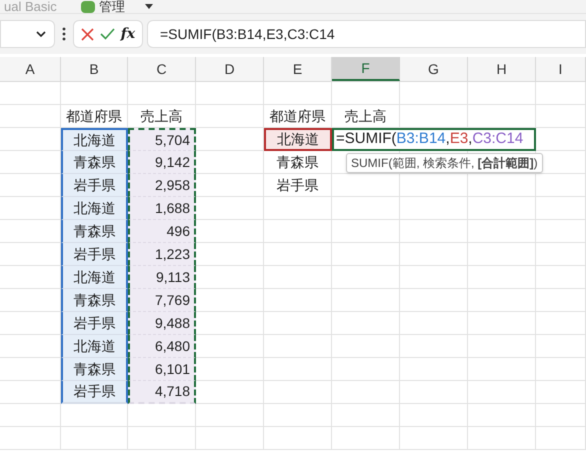  I want to click on cell-editor: =SUMIF(B3:B14,E3,C3:C14, so click(434, 139).